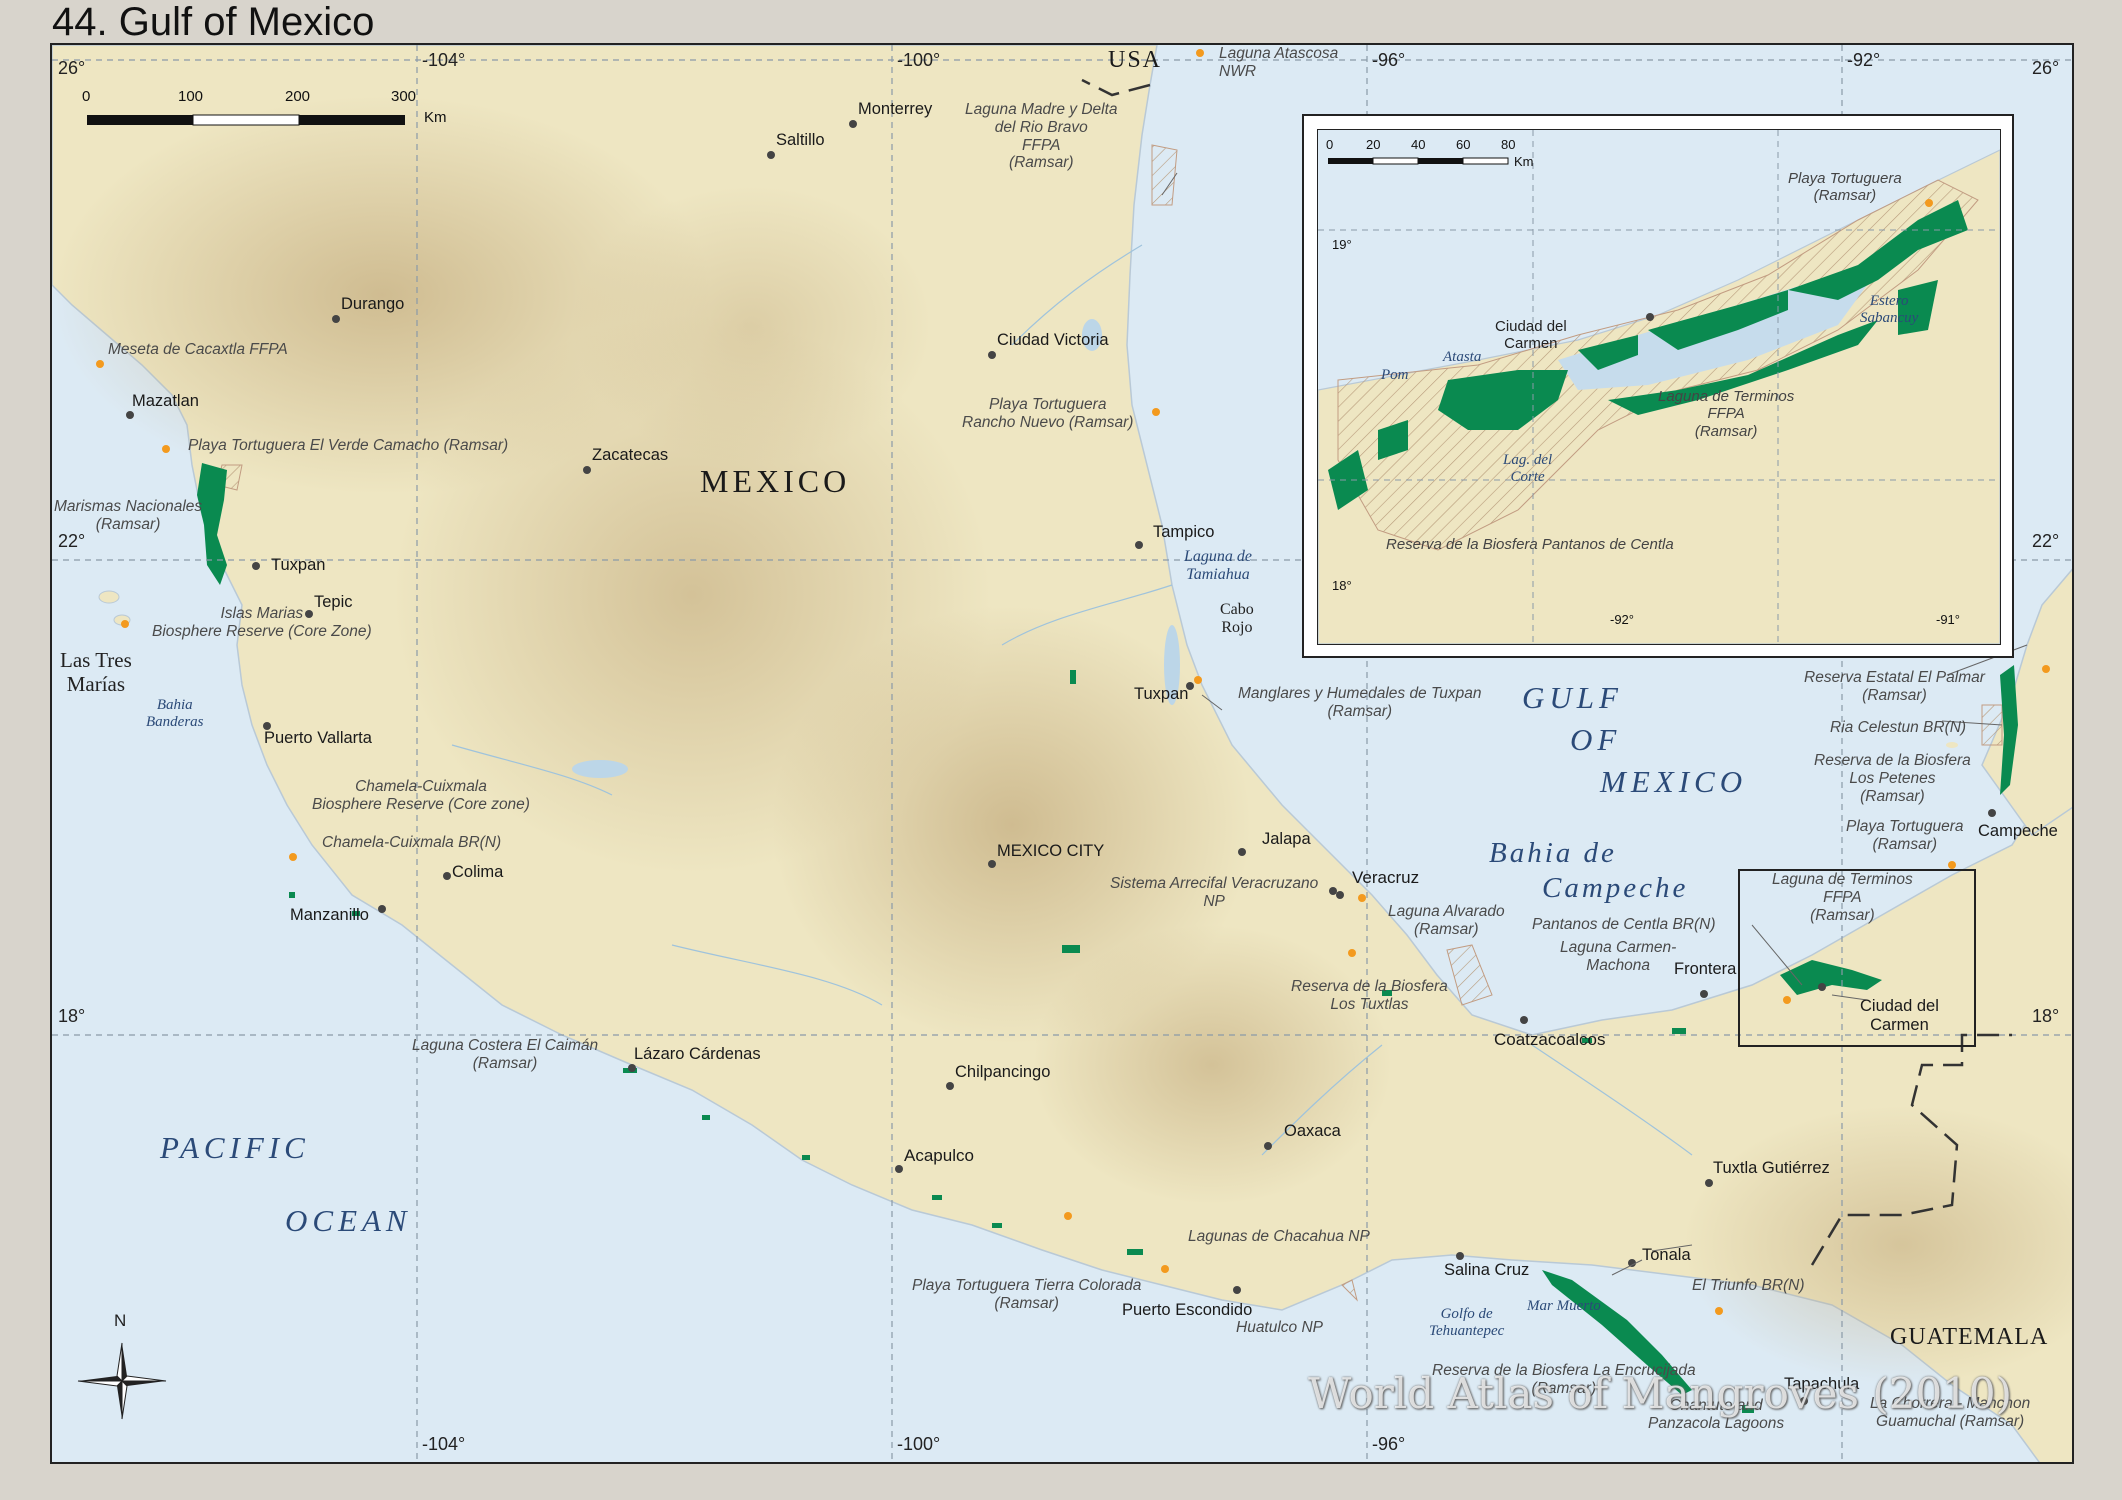  Describe the element at coordinates (2046, 68) in the screenshot. I see `lat-label: 26°` at that location.